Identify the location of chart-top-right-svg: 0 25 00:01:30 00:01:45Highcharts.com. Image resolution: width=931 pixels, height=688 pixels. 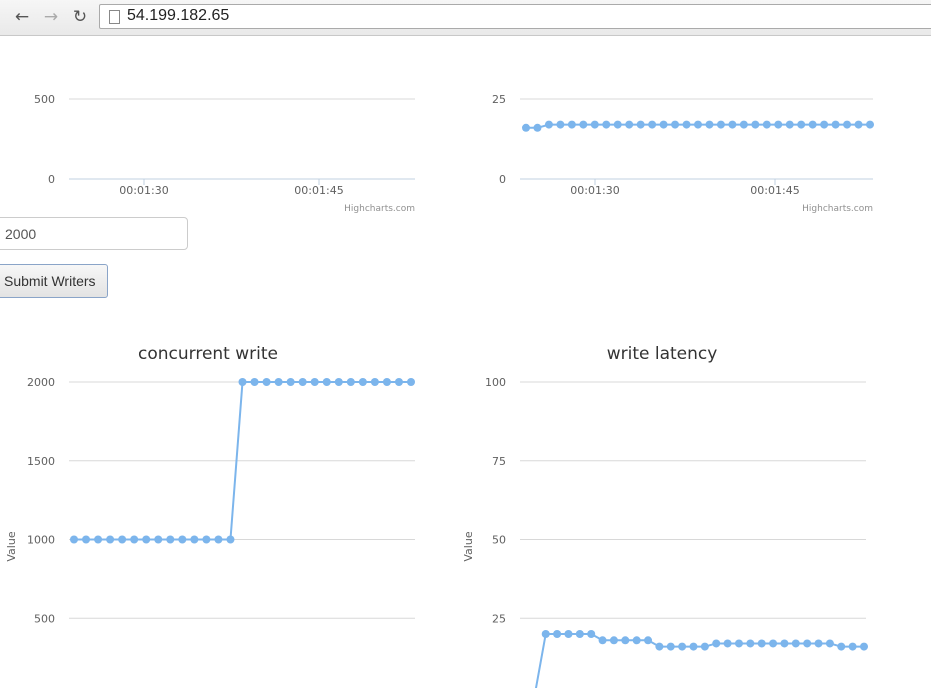
(683, 153).